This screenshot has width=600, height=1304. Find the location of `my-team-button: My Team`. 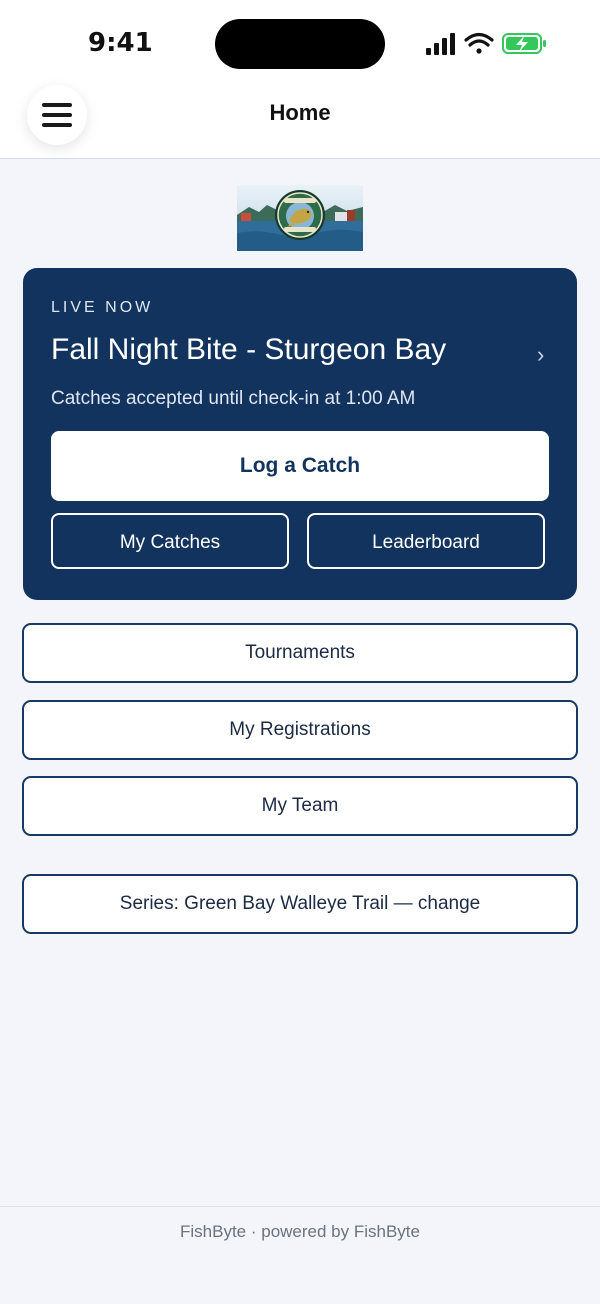

my-team-button: My Team is located at coordinates (300, 806).